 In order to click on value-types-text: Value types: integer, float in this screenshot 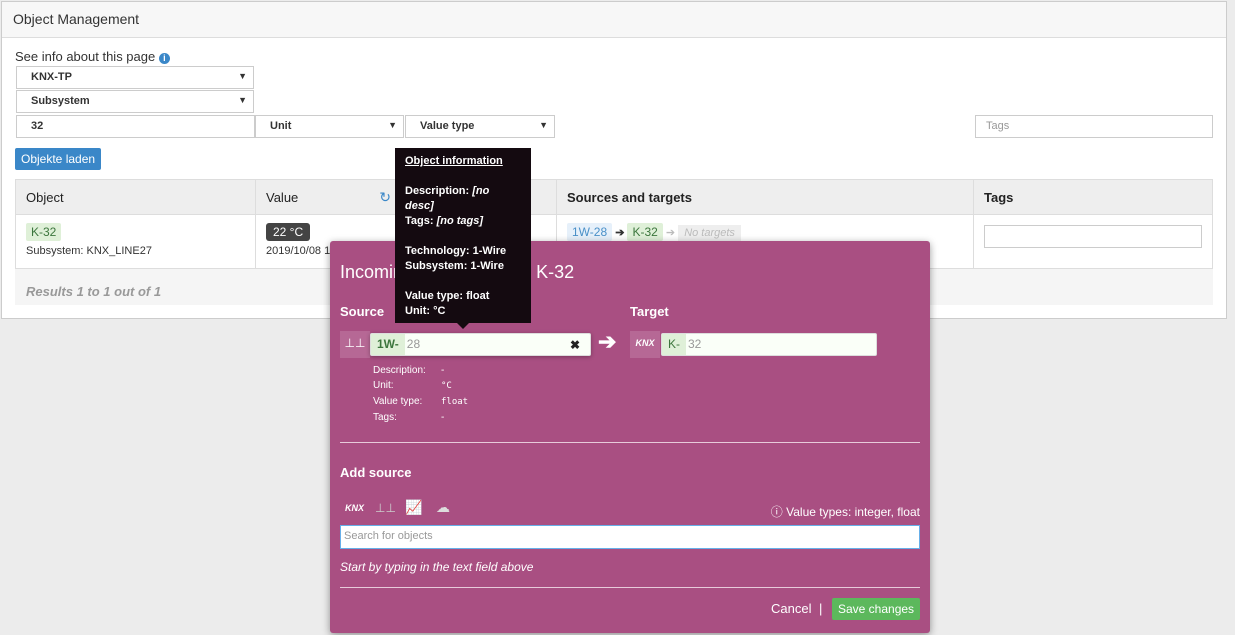, I will do `click(853, 512)`.